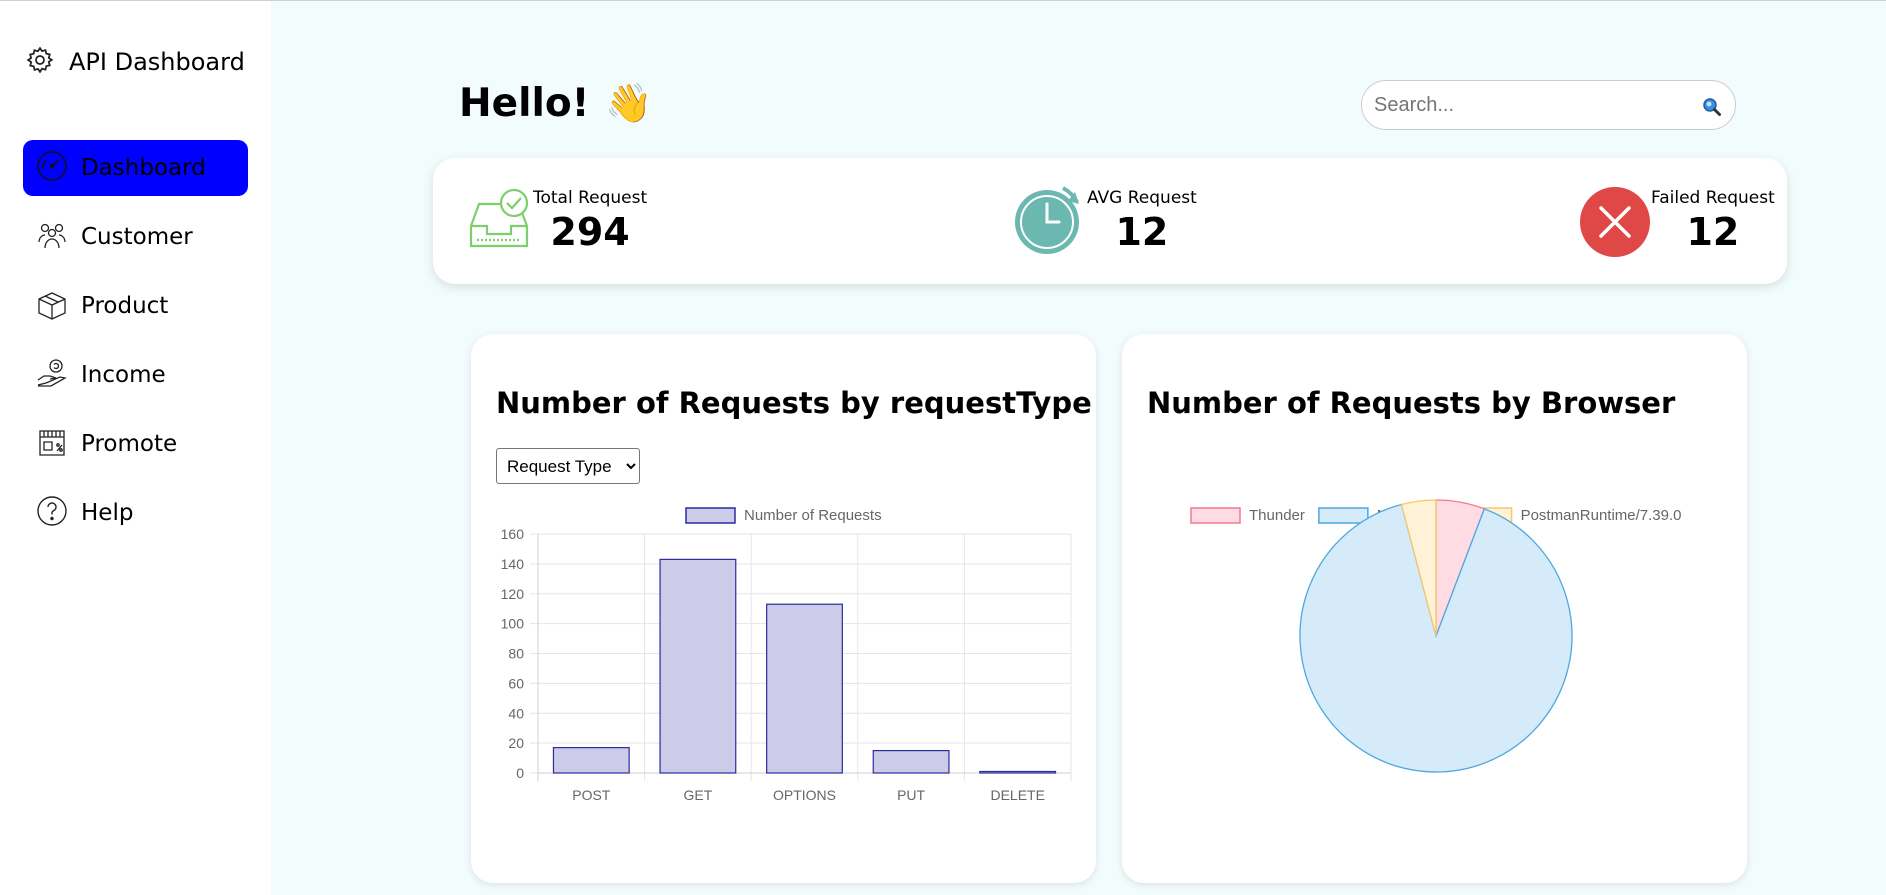 This screenshot has width=1886, height=895. I want to click on sidebar-item-promote: Promote, so click(135, 444).